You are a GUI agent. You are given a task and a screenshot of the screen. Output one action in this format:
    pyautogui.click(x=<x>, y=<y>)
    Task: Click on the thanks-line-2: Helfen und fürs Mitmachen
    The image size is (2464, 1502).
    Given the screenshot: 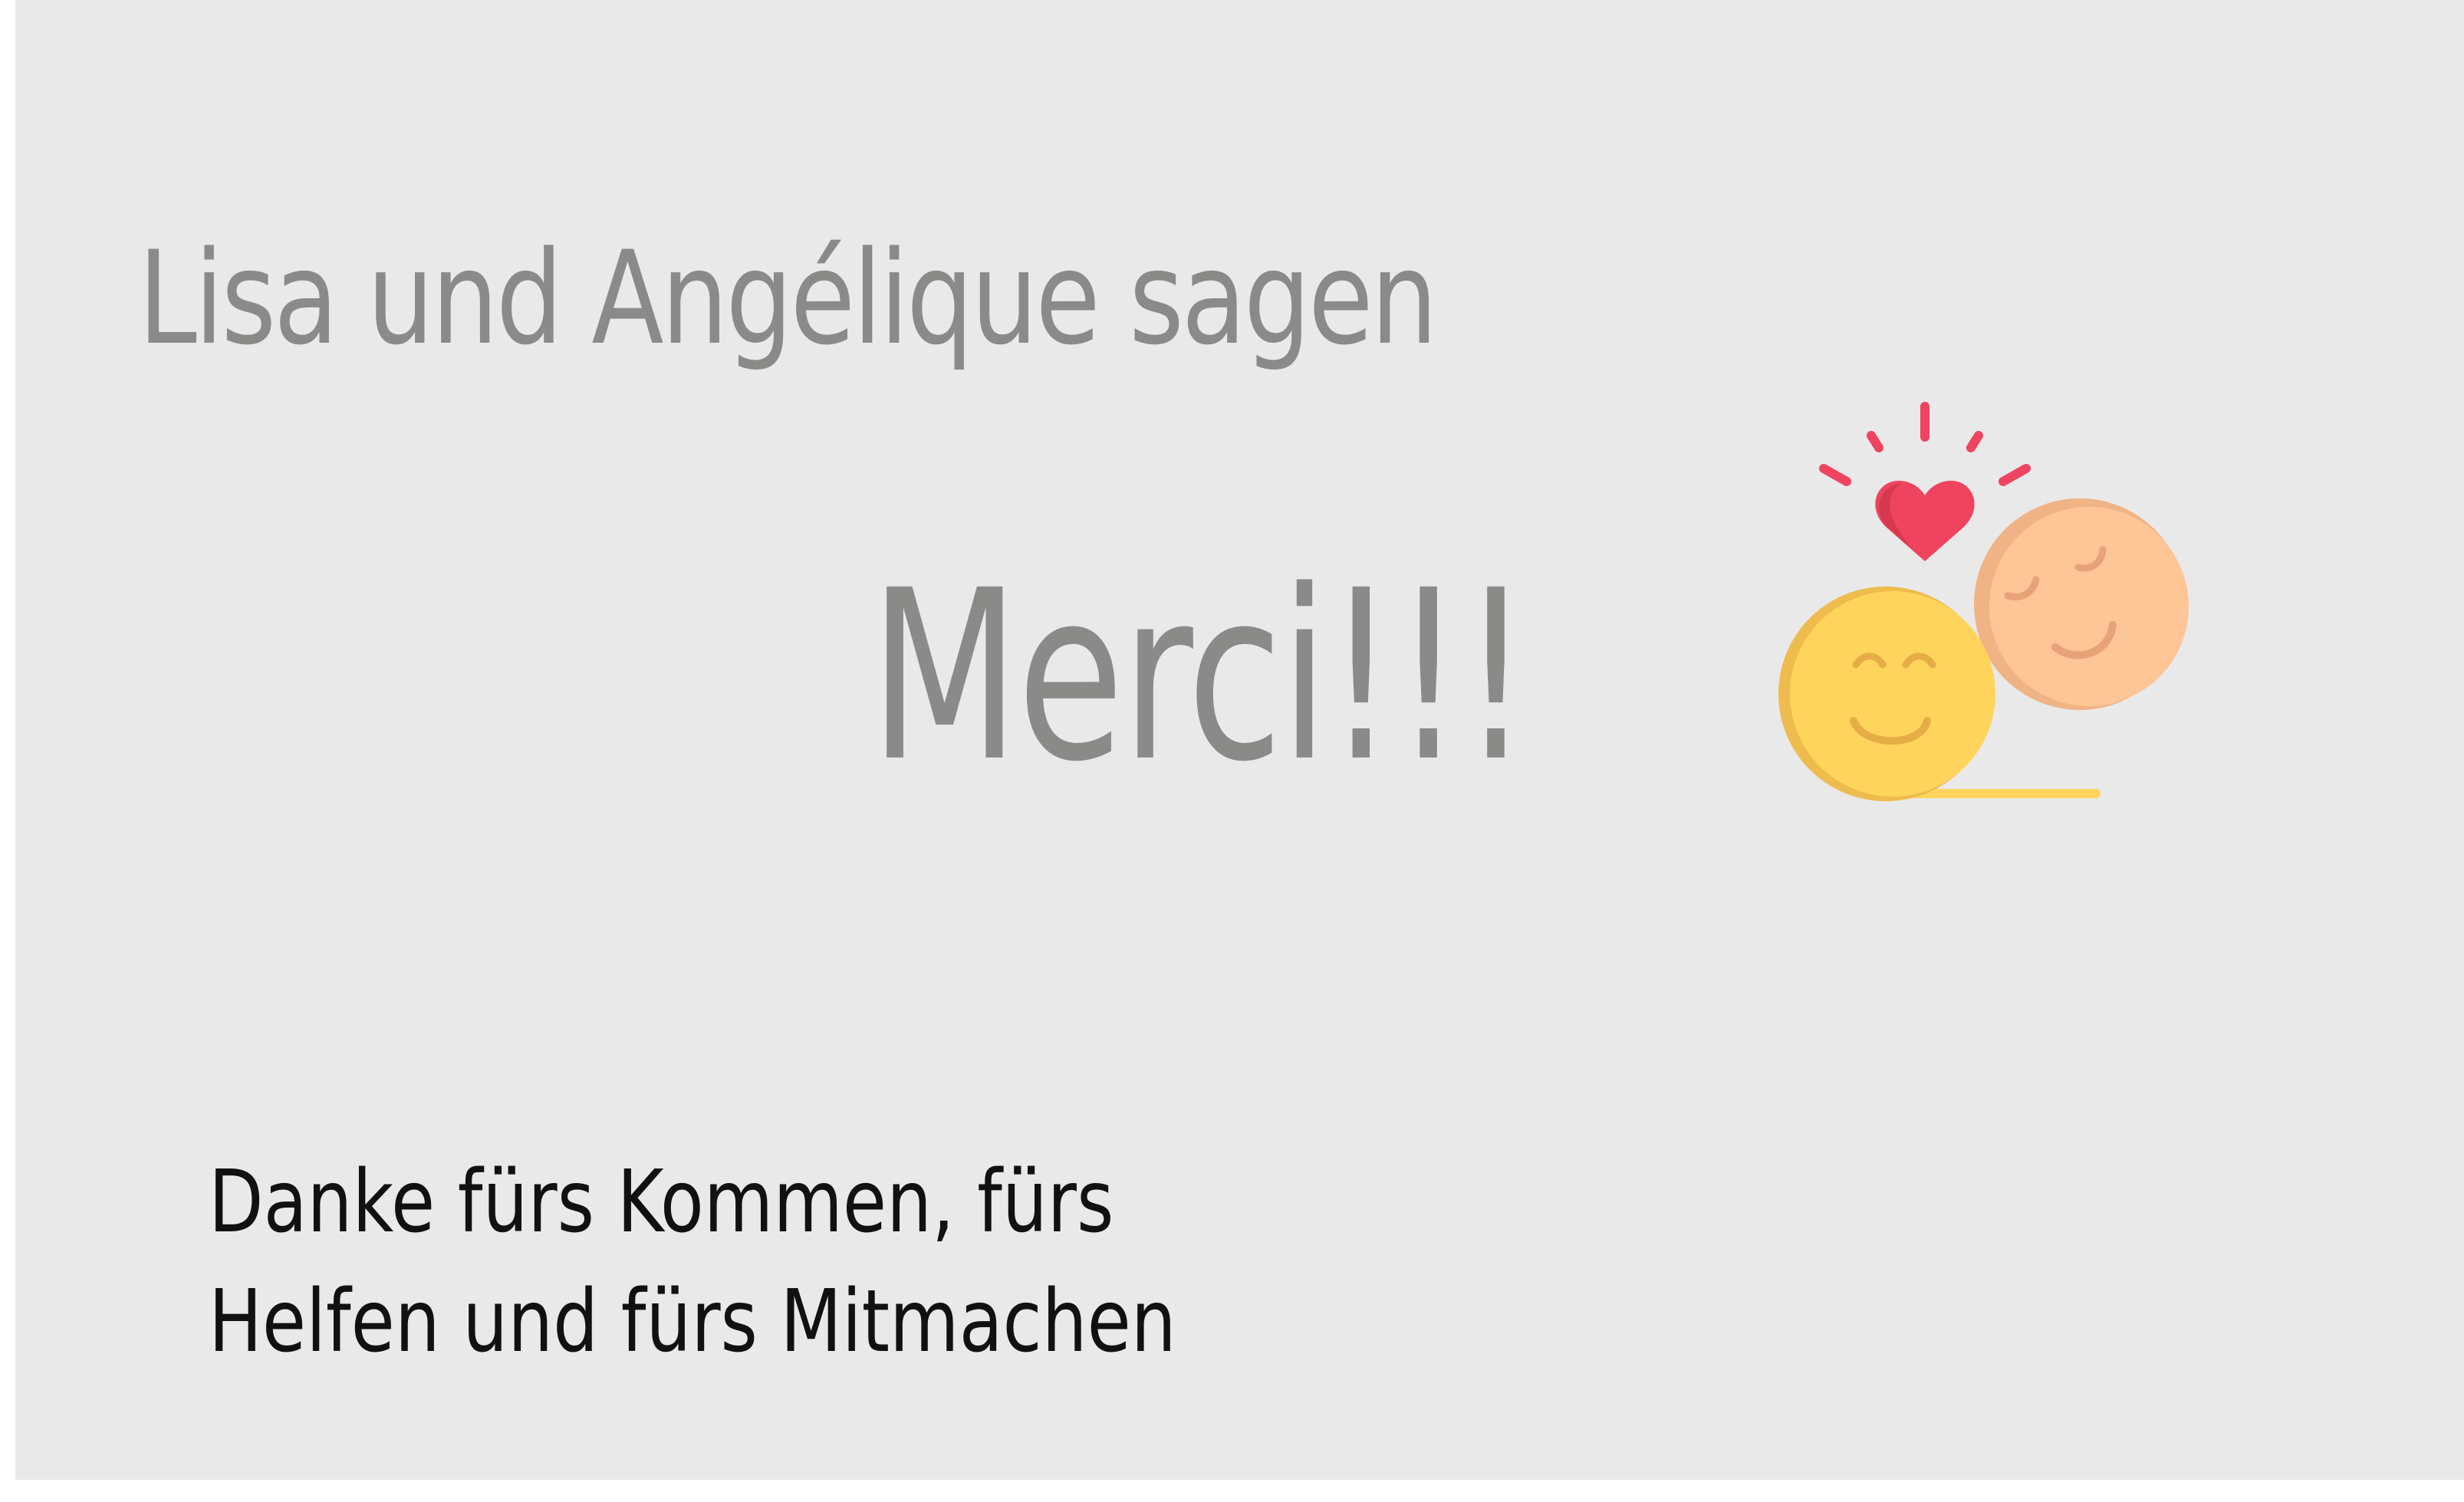 What is the action you would take?
    pyautogui.click(x=692, y=1322)
    